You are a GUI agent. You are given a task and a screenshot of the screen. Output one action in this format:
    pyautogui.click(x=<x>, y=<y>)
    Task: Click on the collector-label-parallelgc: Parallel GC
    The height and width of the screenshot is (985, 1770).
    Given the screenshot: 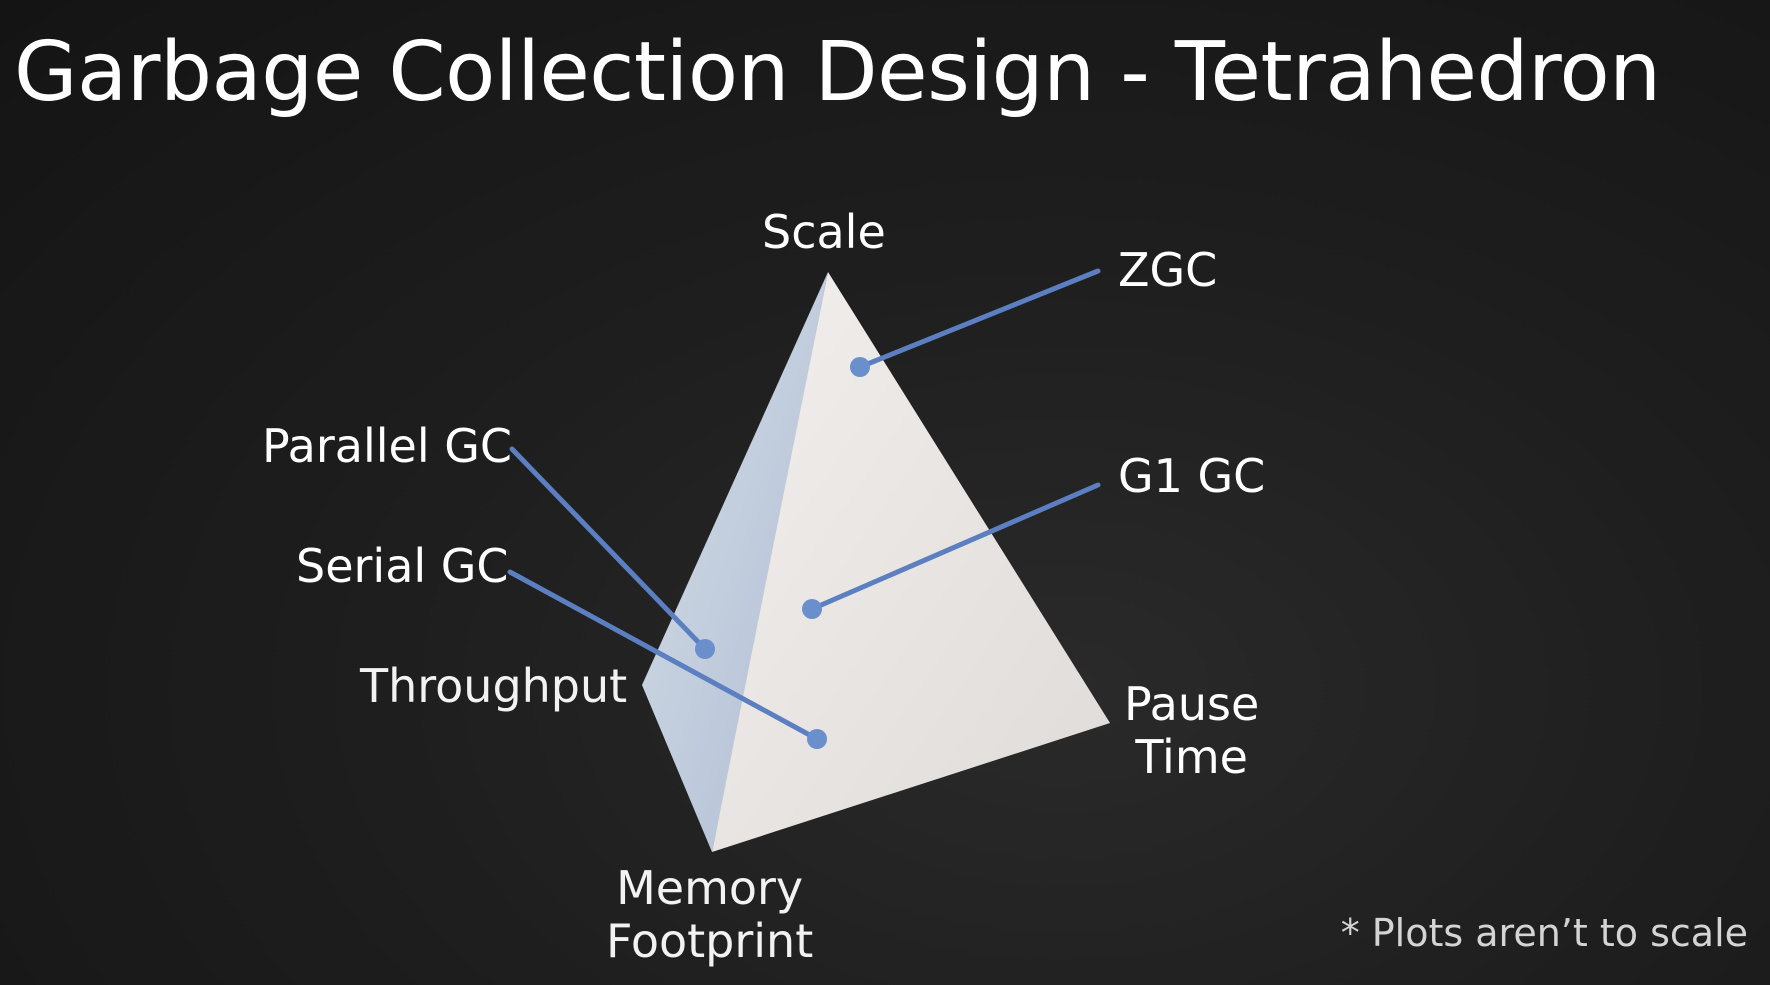 What is the action you would take?
    pyautogui.click(x=387, y=446)
    